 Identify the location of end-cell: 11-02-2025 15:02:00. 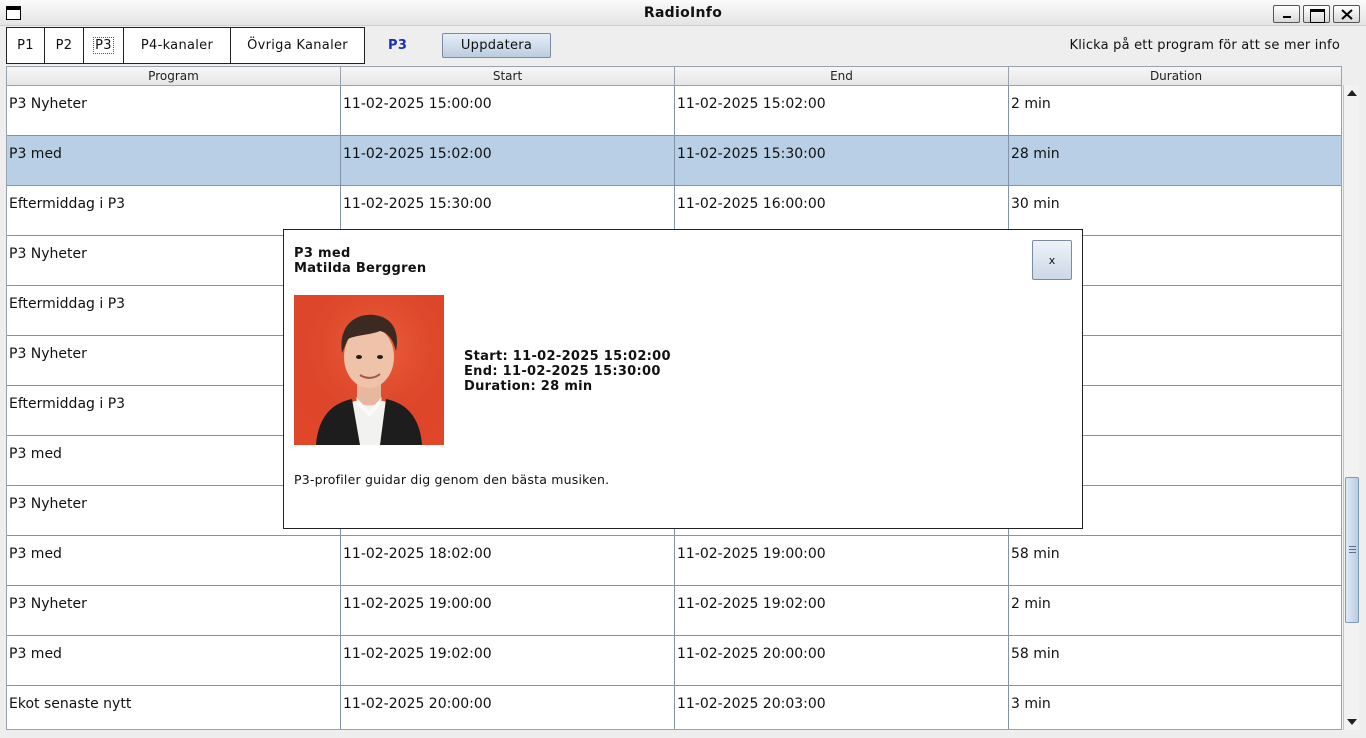
(842, 110).